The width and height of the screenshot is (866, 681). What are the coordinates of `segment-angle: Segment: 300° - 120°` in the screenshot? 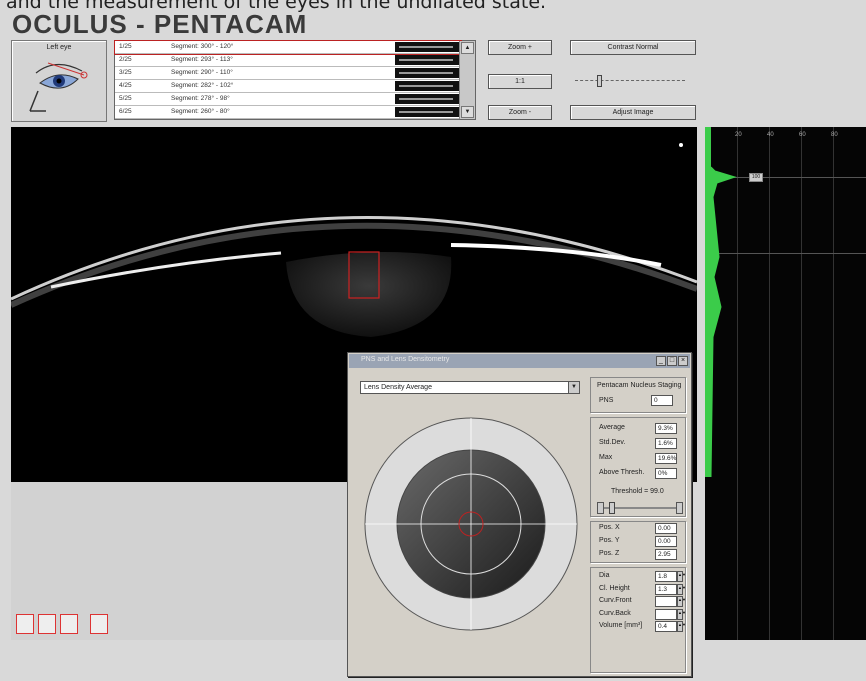 It's located at (202, 46).